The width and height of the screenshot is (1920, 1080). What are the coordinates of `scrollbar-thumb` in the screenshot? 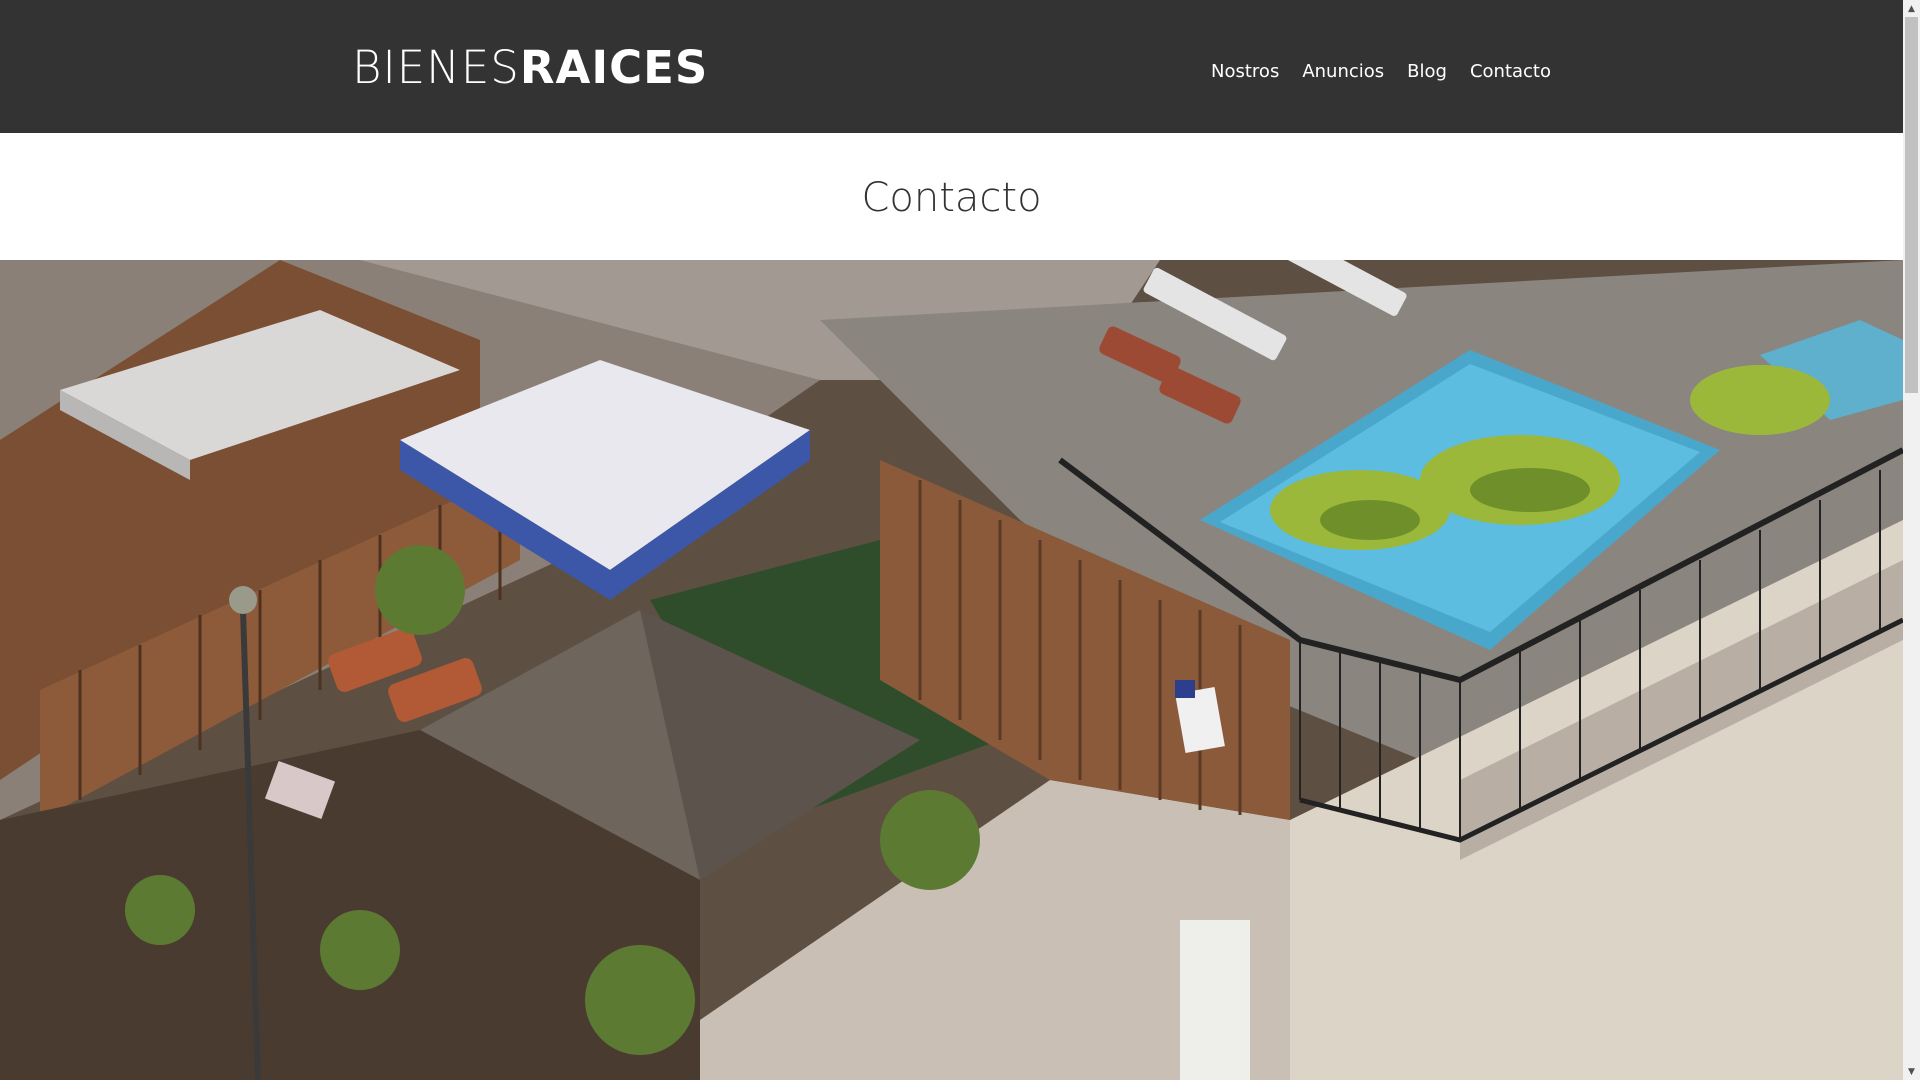 It's located at (1911, 205).